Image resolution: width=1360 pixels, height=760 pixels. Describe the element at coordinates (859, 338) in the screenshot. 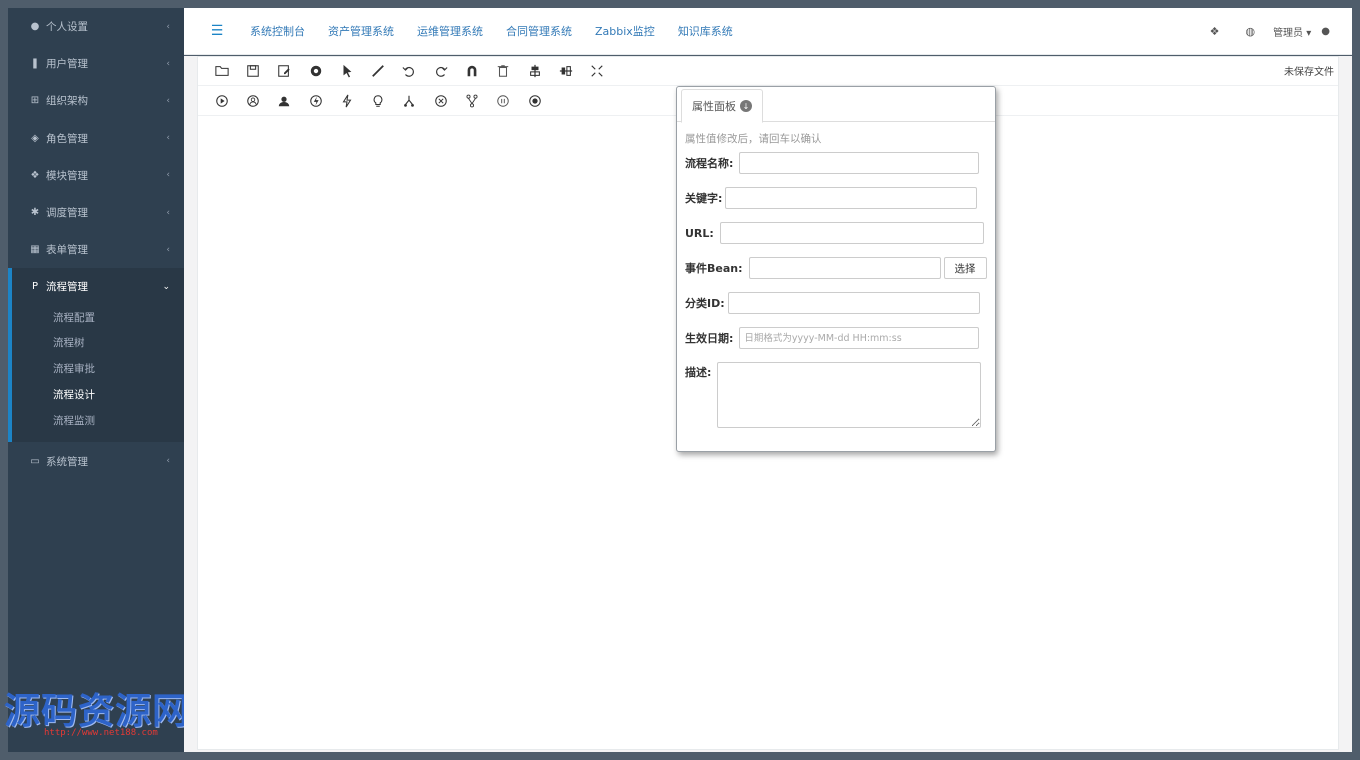

I see `effective-date-input` at that location.